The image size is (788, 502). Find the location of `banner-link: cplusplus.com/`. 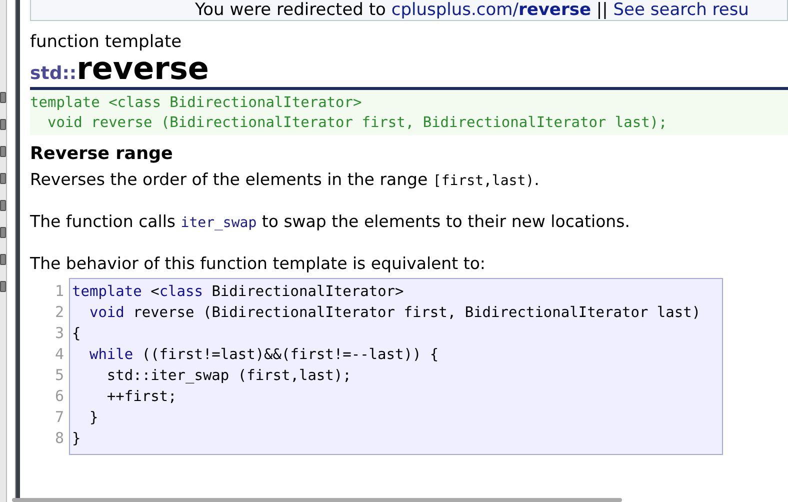

banner-link: cplusplus.com/ is located at coordinates (454, 10).